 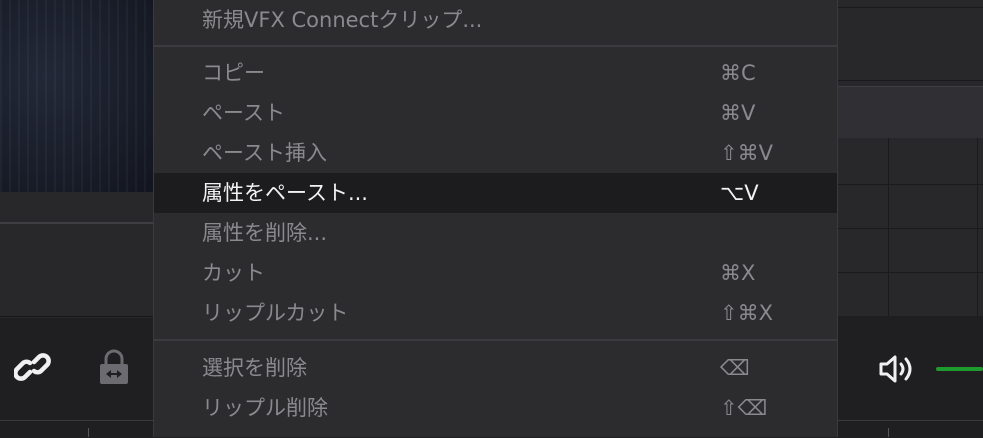 I want to click on menu-item-label: ペースト挿入, so click(x=264, y=153).